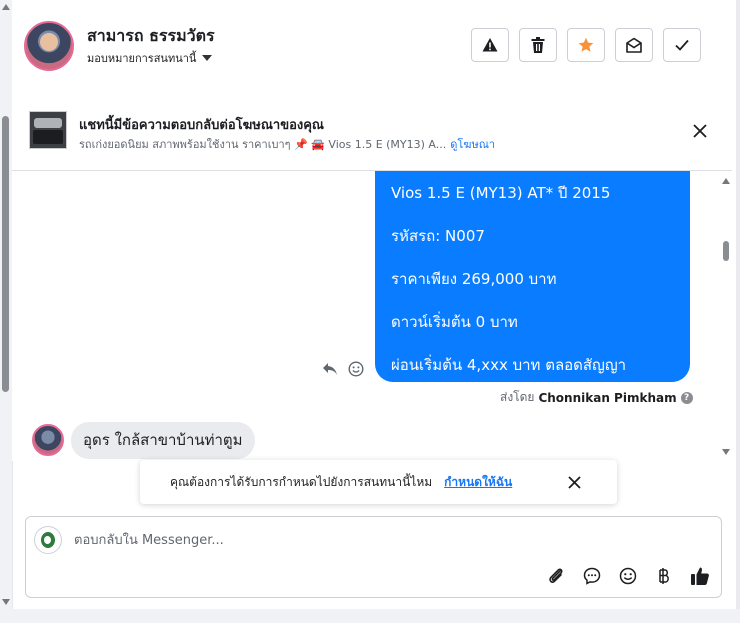 The width and height of the screenshot is (740, 623). I want to click on message-actions, so click(343, 369).